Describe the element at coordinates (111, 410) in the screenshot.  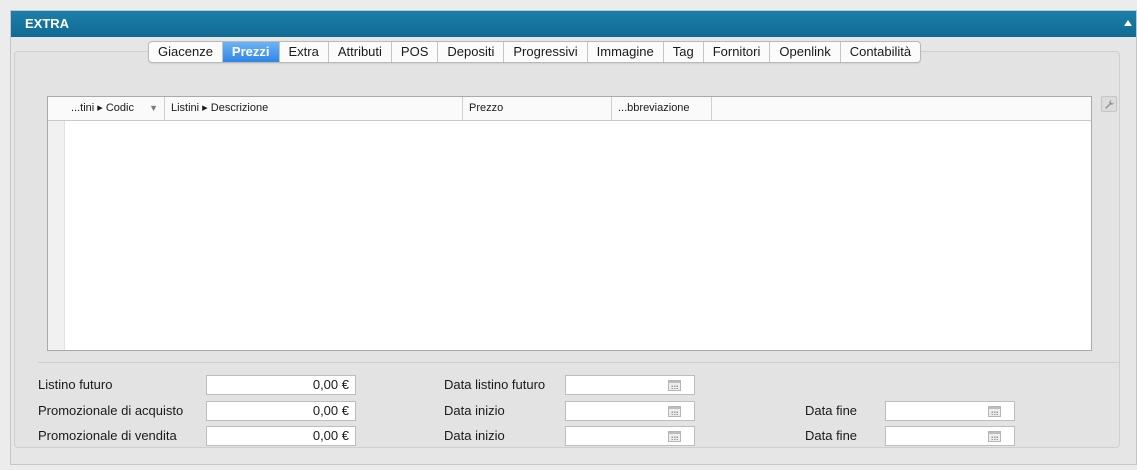
I see `promo-acquisto-label: Promozionale di acquisto` at that location.